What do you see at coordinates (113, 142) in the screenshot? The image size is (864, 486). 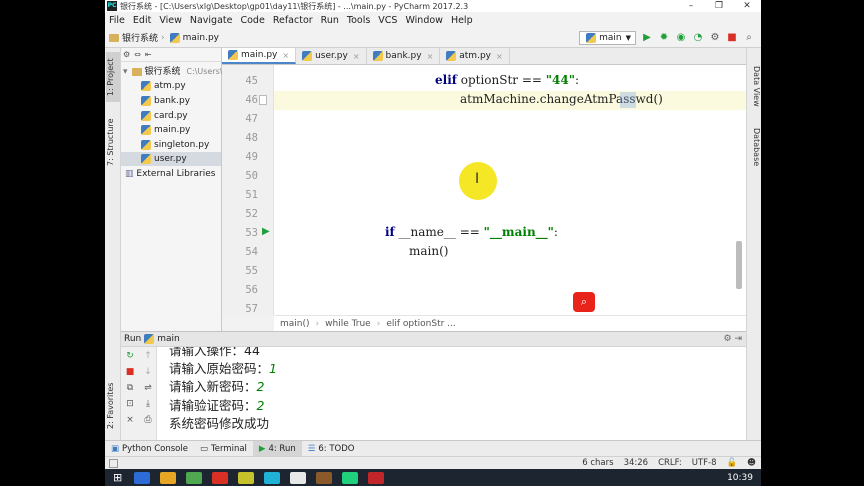 I see `tab-structure: 7: Structure` at bounding box center [113, 142].